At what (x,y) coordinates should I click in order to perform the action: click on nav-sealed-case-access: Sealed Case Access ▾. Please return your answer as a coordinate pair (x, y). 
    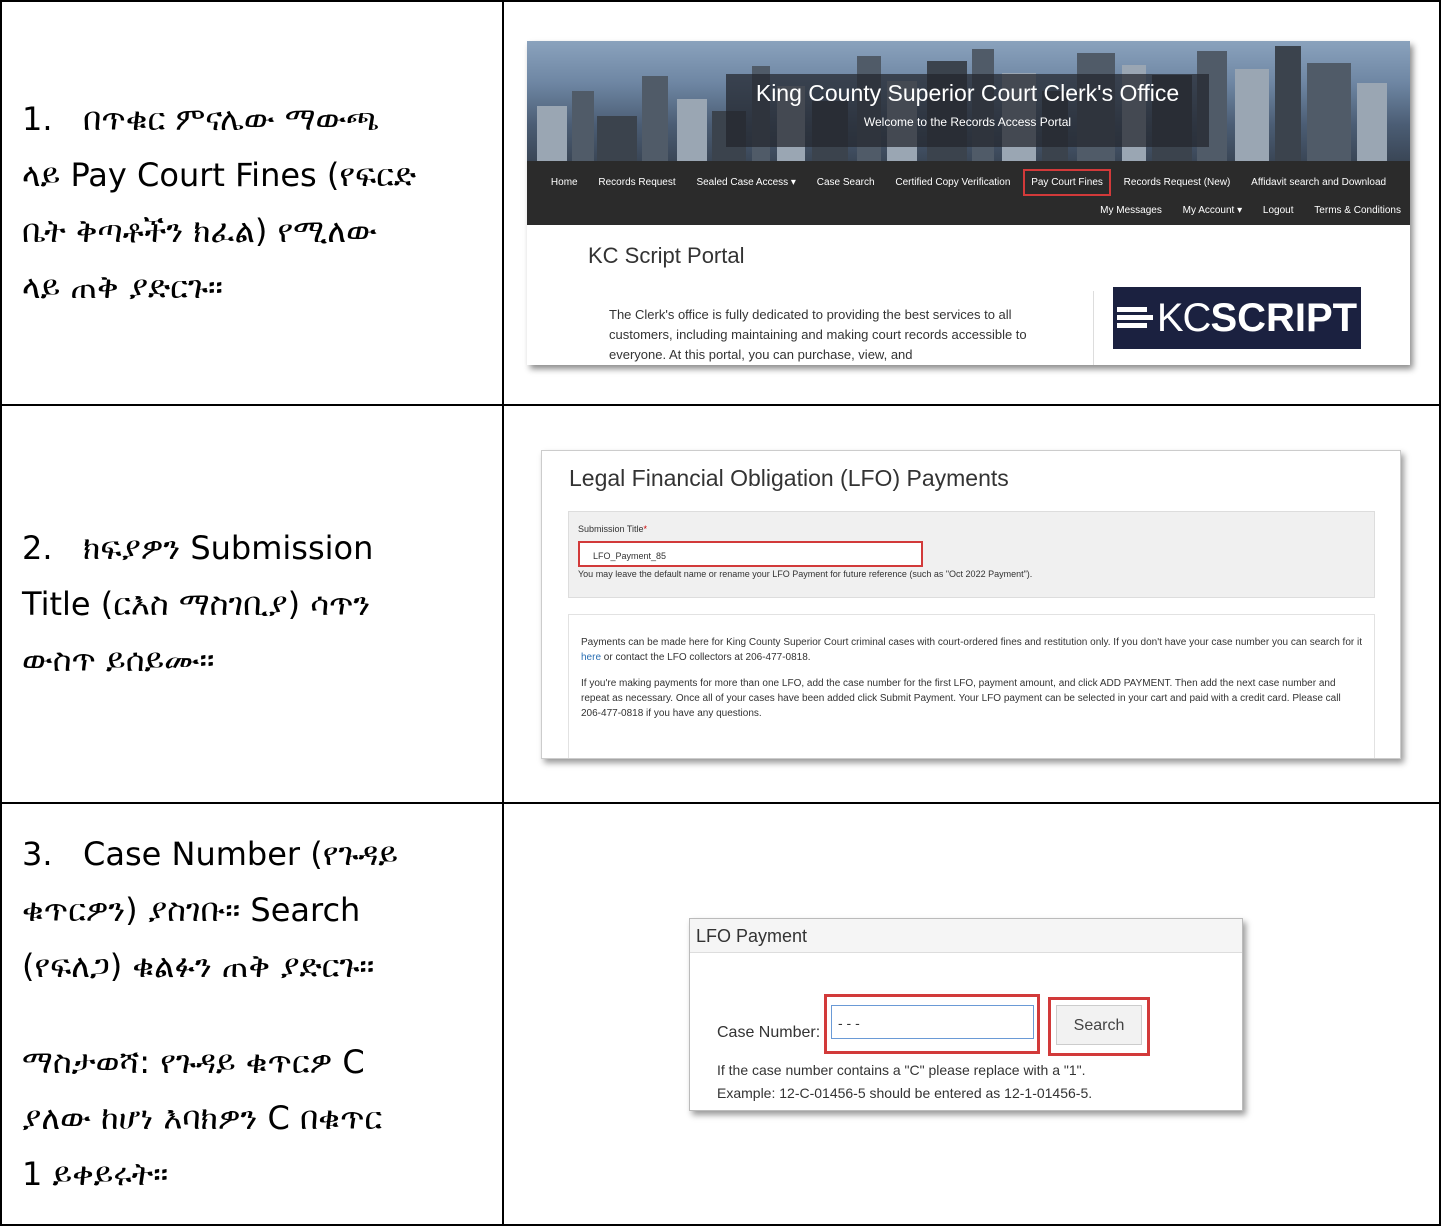
    Looking at the image, I should click on (746, 182).